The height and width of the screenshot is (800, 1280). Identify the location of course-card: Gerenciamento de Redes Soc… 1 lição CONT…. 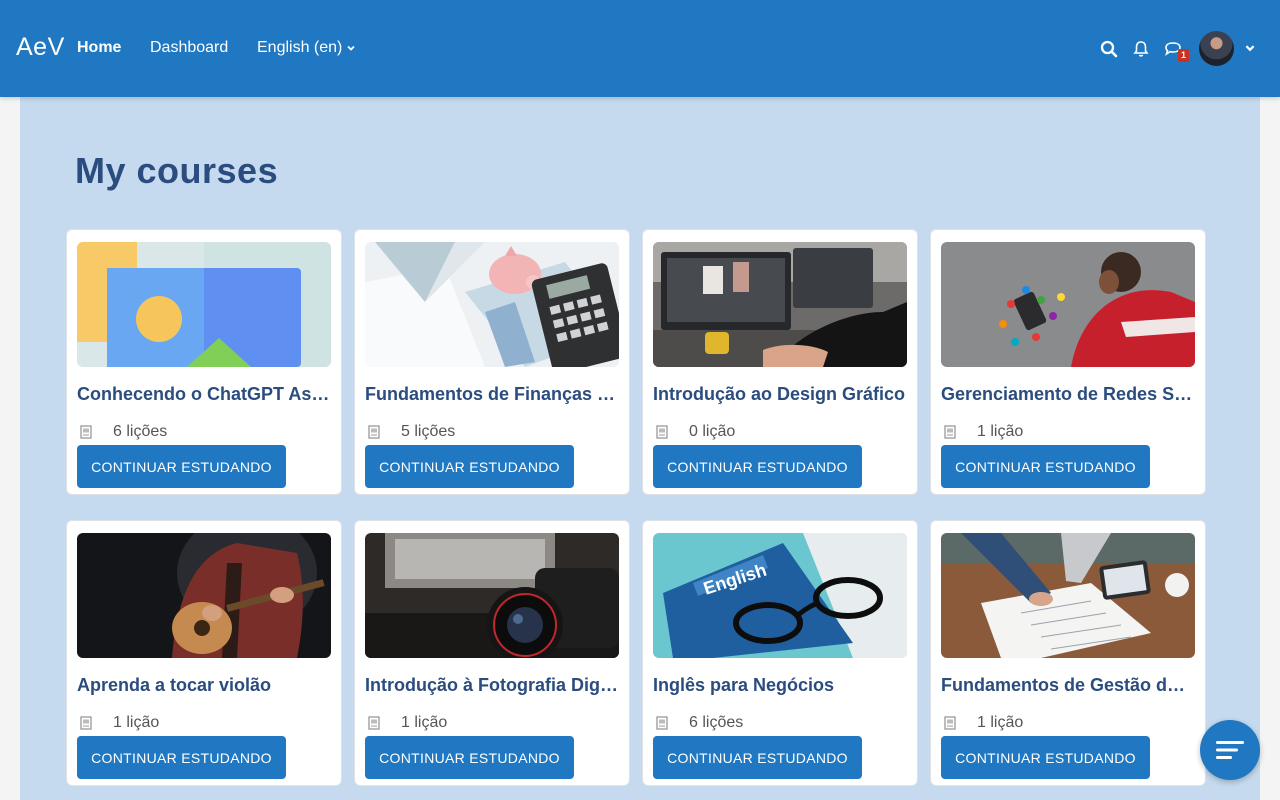
(1068, 362).